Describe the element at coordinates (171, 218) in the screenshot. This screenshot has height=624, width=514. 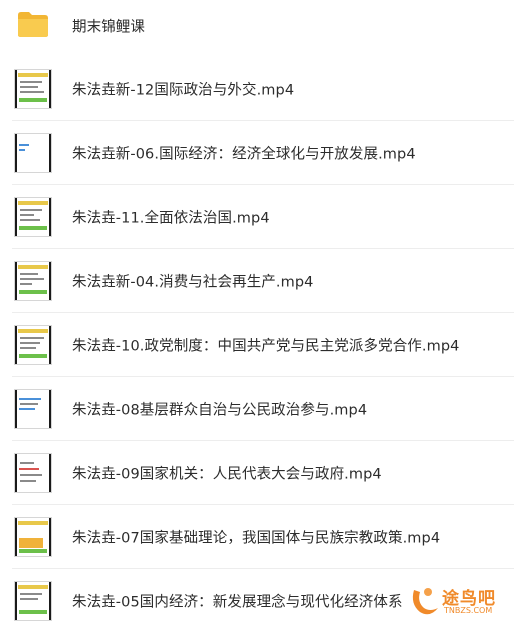
I see `file-name: 朱法垚-11.全面依法治国.mp4` at that location.